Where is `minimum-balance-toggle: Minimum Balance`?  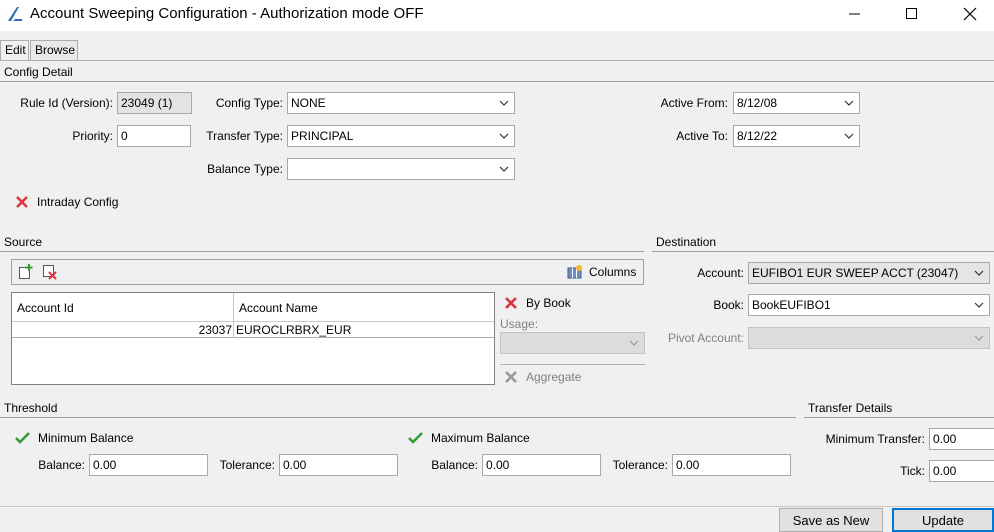
minimum-balance-toggle: Minimum Balance is located at coordinates (74, 438).